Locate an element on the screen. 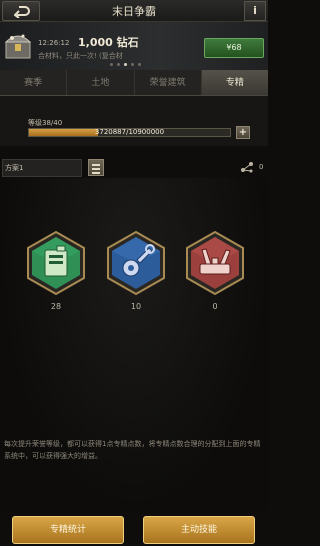 This screenshot has height=546, width=320. cannon-skill-badge is located at coordinates (215, 263).